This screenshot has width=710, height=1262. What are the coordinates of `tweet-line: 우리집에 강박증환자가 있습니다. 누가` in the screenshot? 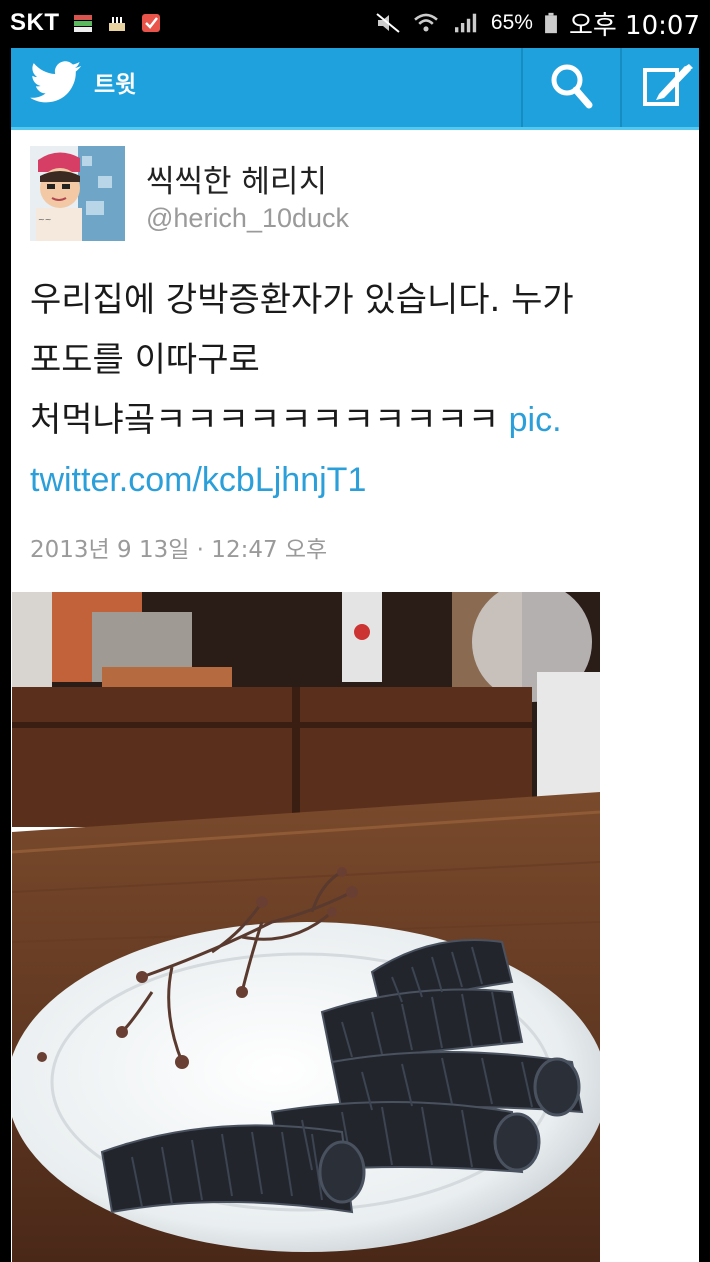 It's located at (302, 300).